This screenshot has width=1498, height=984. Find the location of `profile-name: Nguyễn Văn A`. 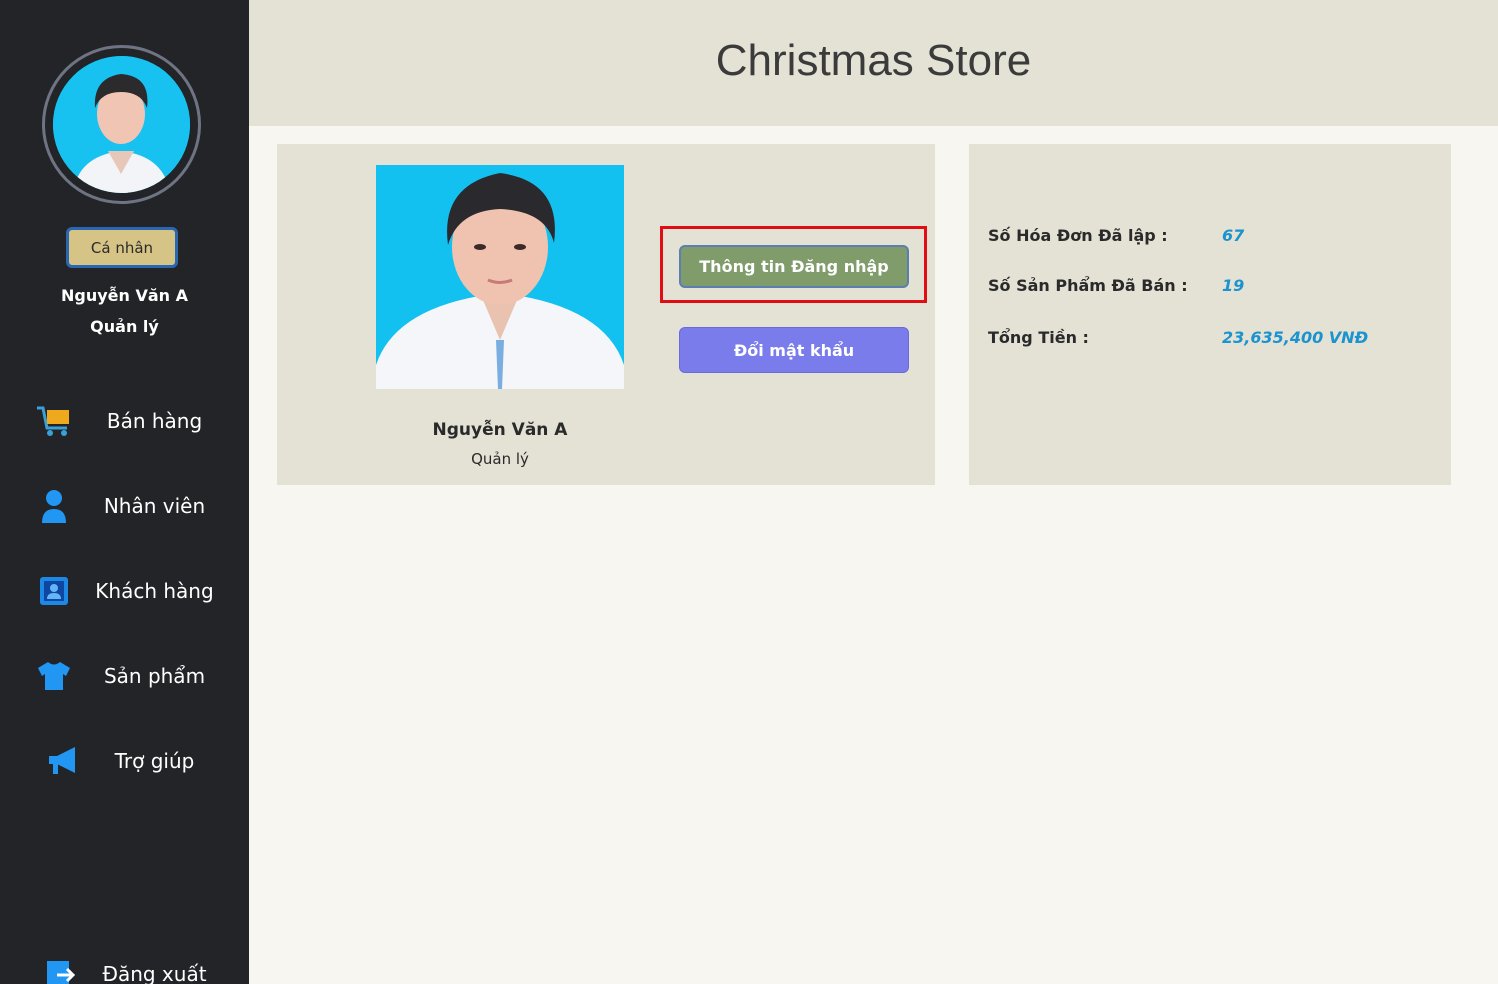

profile-name: Nguyễn Văn A is located at coordinates (500, 430).